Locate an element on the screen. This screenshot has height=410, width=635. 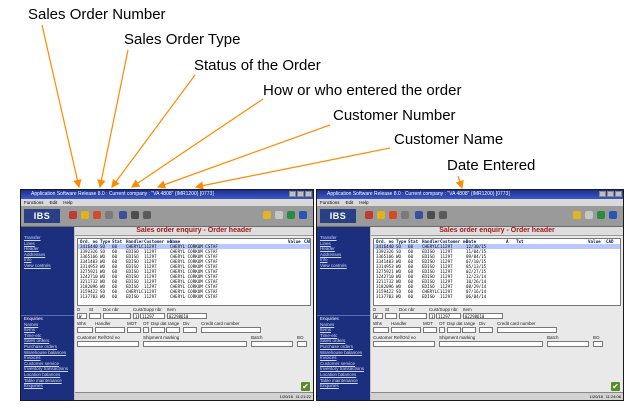
callout-customer-number: Customer Number is located at coordinates (394, 115).